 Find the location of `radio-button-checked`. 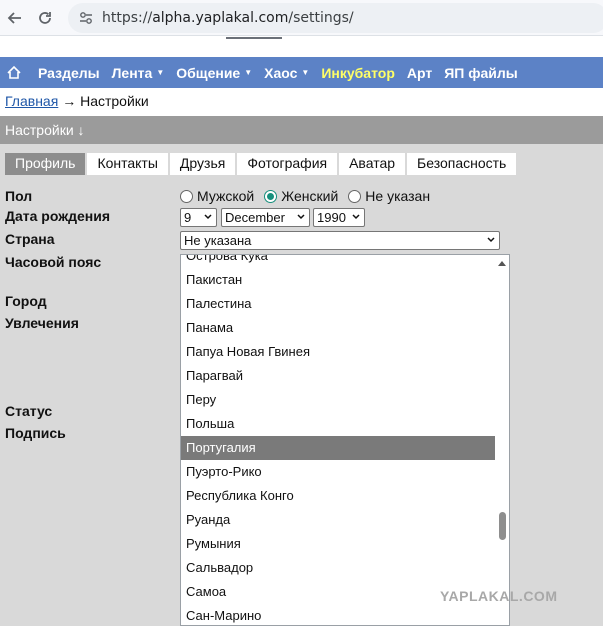

radio-button-checked is located at coordinates (271, 196).